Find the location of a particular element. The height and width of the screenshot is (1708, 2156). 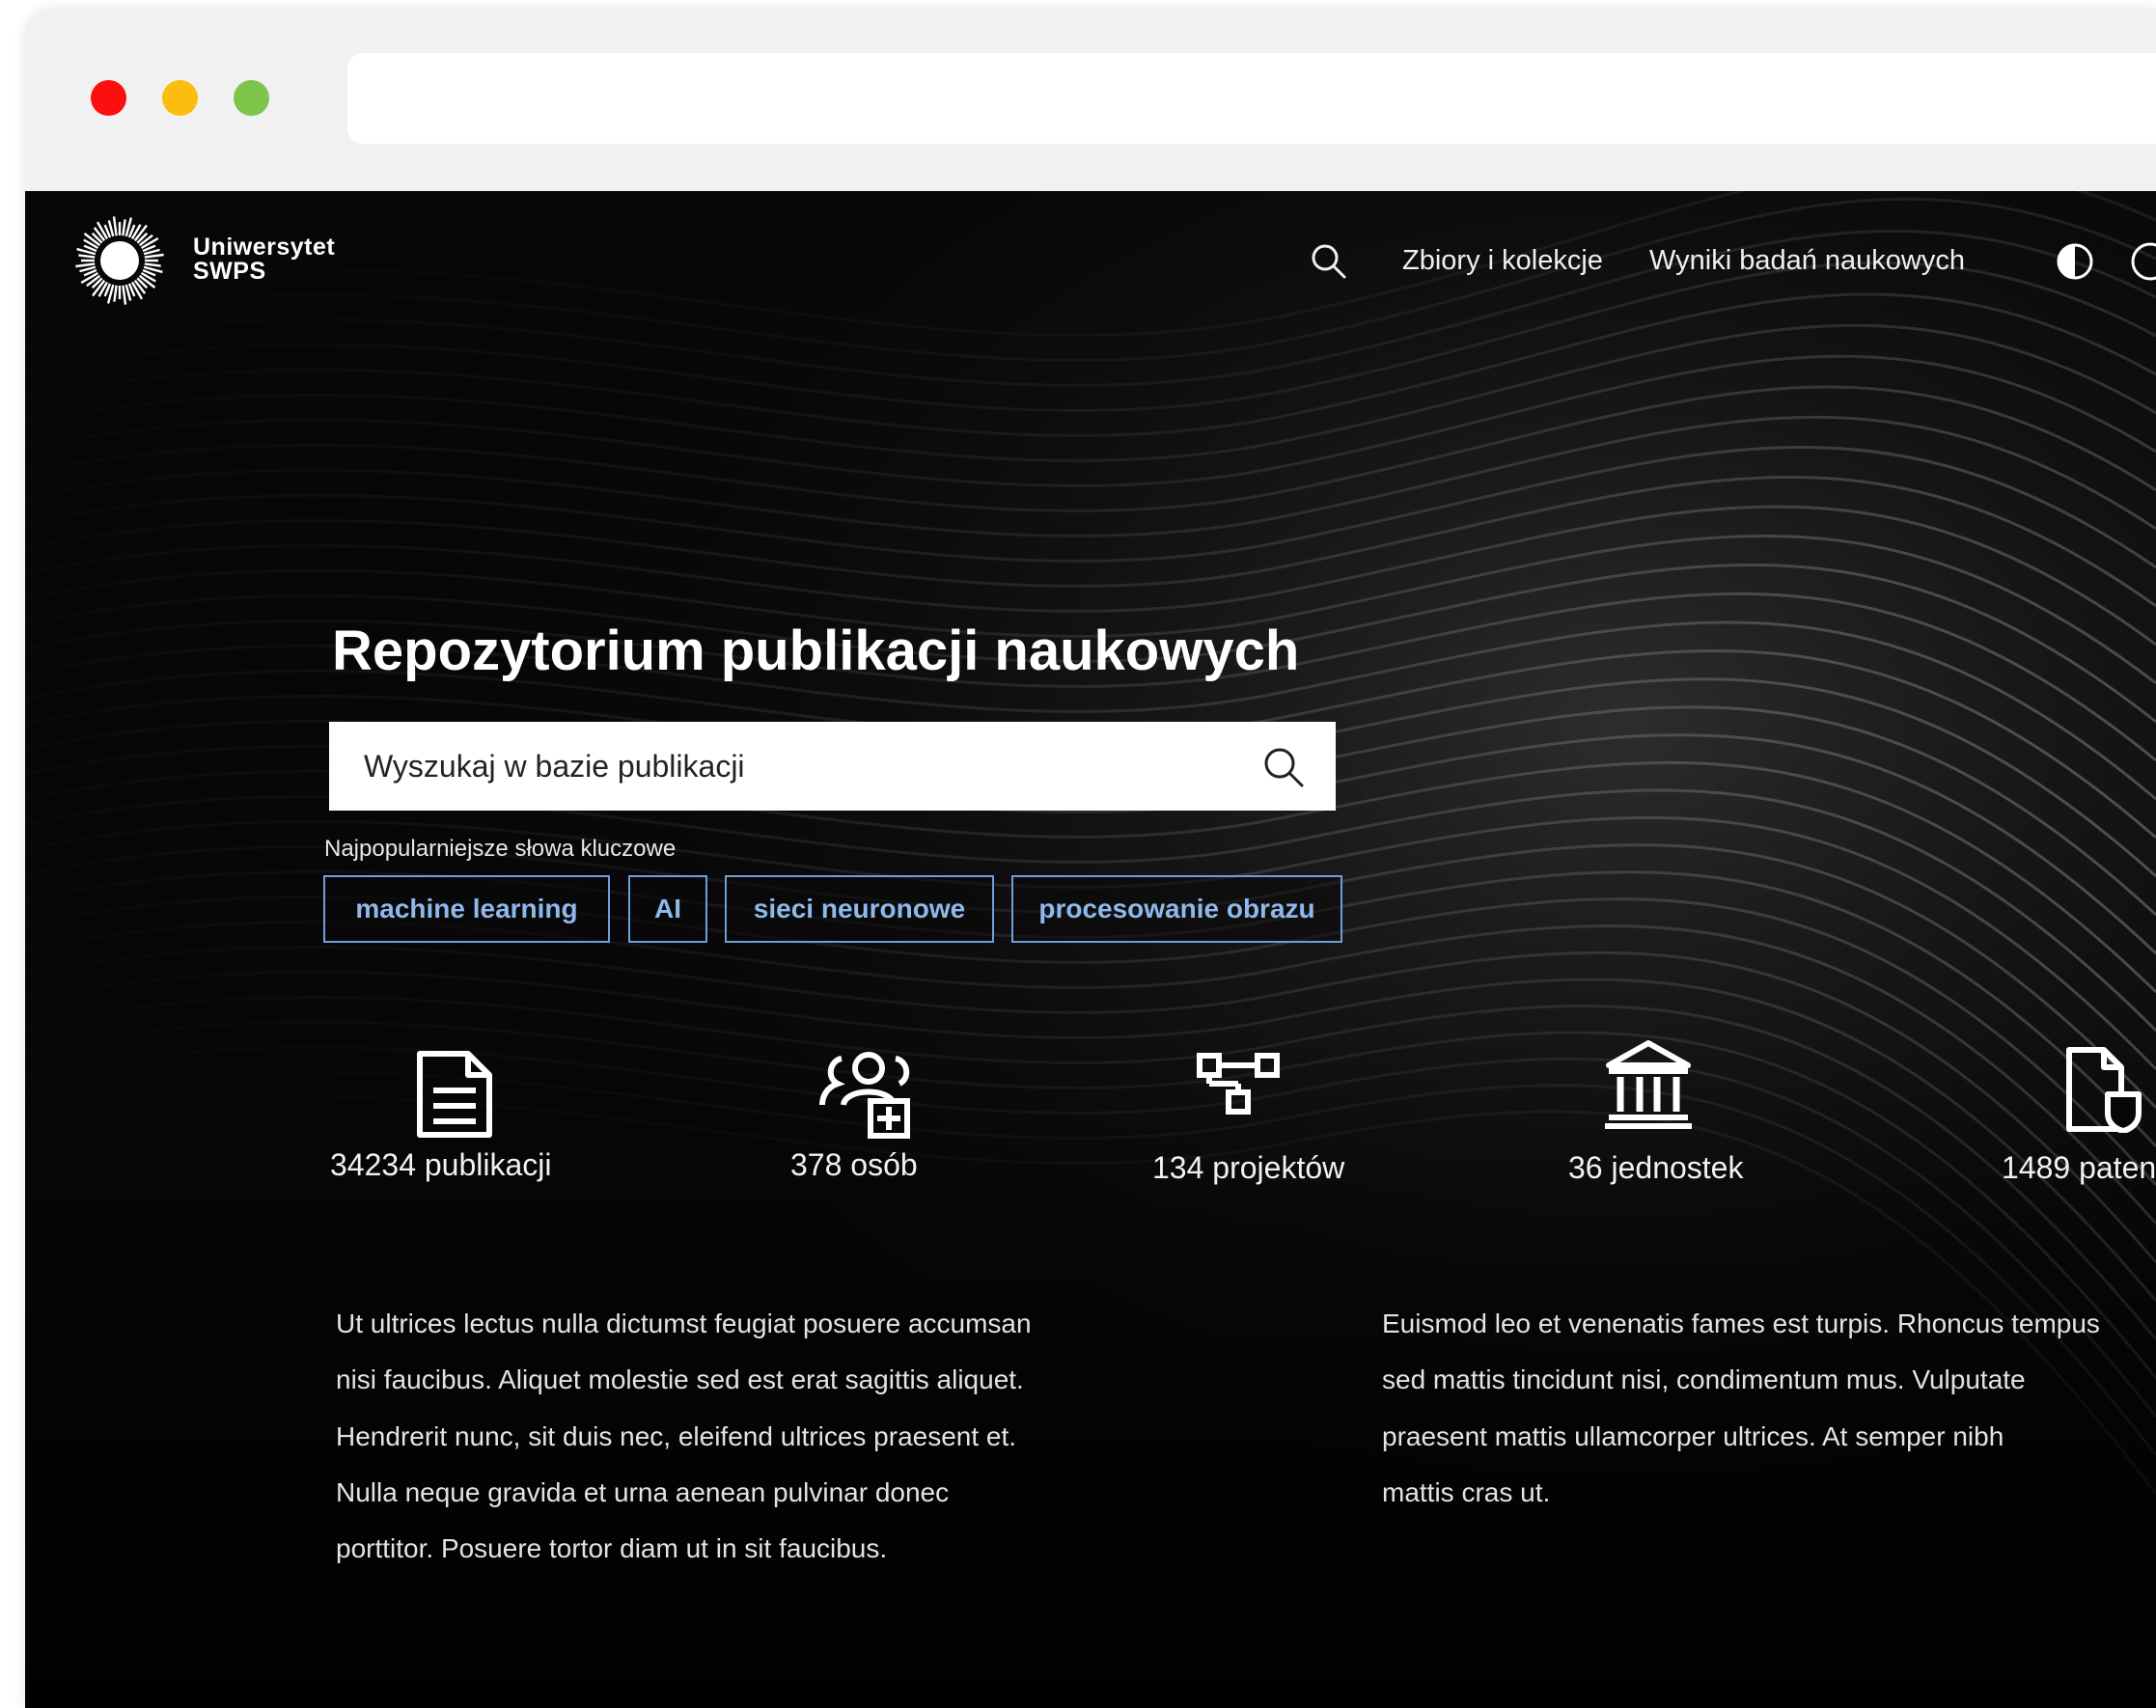

keyword-chip-machine-learning: machine learning is located at coordinates (466, 909).